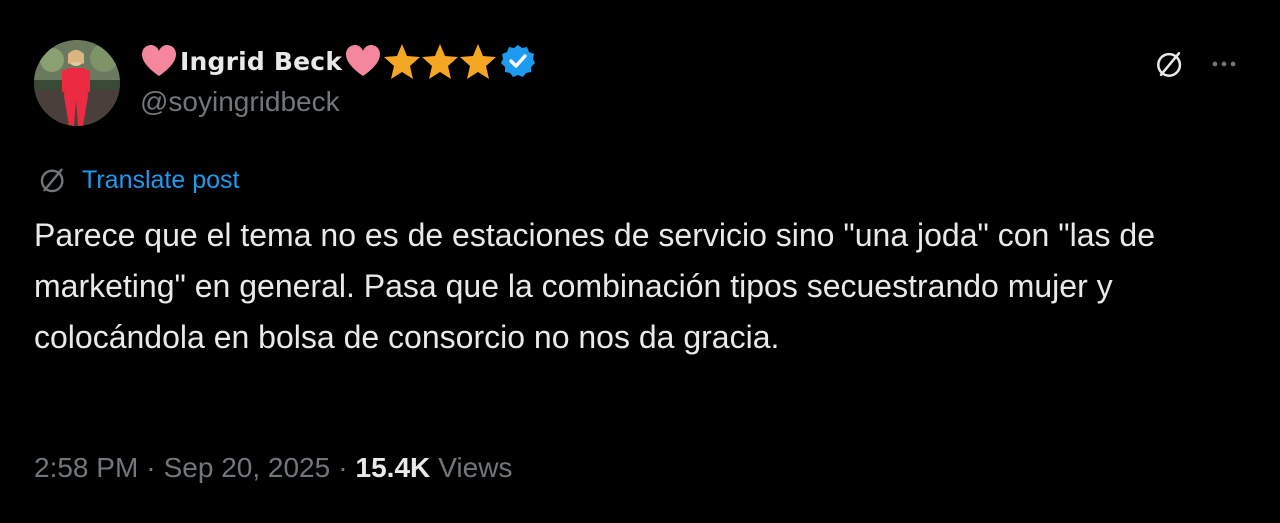 Image resolution: width=1280 pixels, height=523 pixels. Describe the element at coordinates (77, 83) in the screenshot. I see `avatar` at that location.